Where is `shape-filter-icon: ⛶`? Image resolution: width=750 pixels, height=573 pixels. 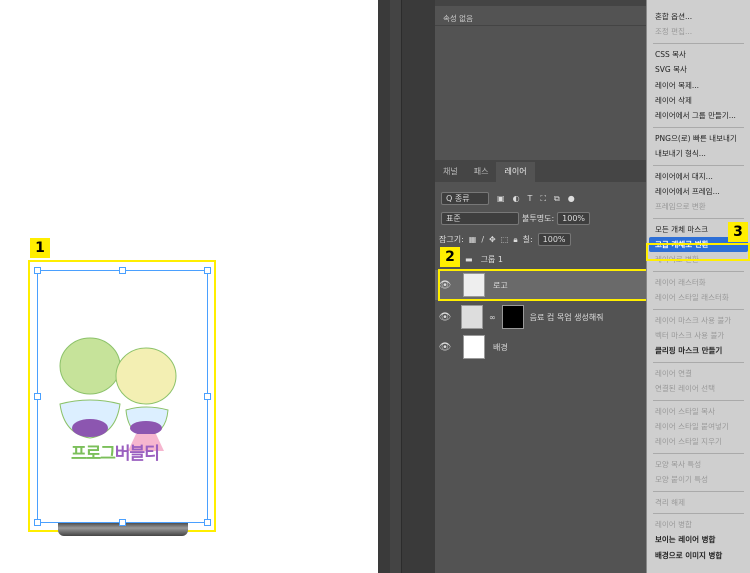
shape-filter-icon: ⛶ is located at coordinates (543, 199).